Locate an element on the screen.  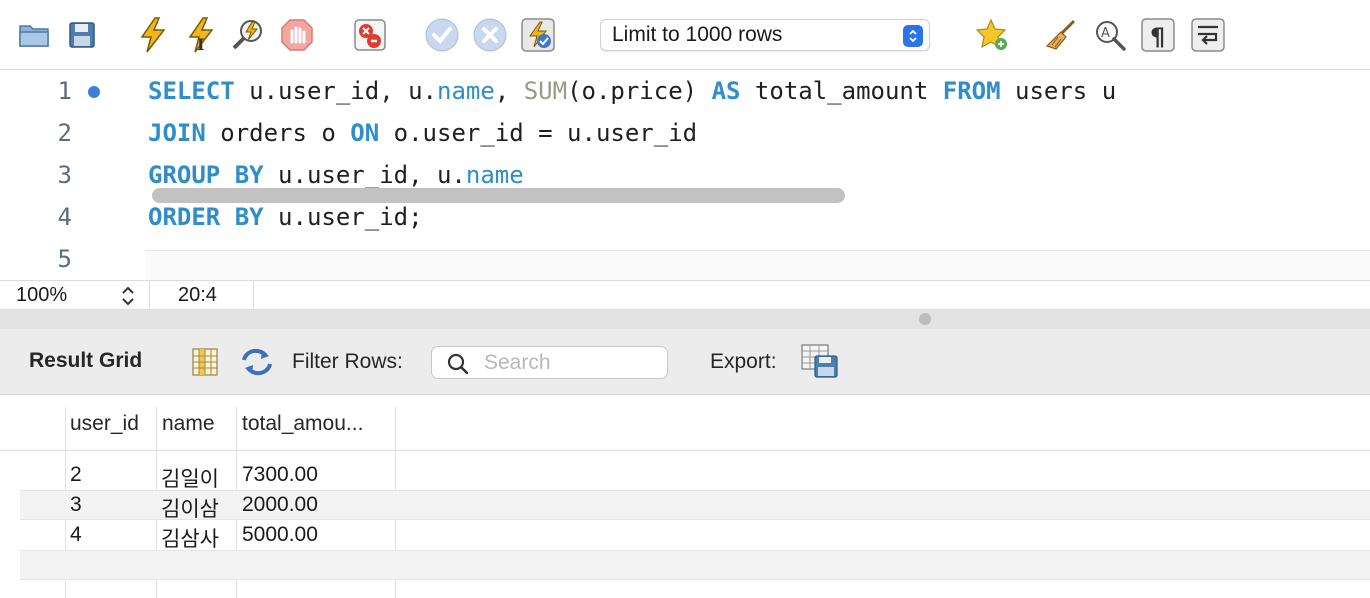
cell-user-id: 3 is located at coordinates (76, 505).